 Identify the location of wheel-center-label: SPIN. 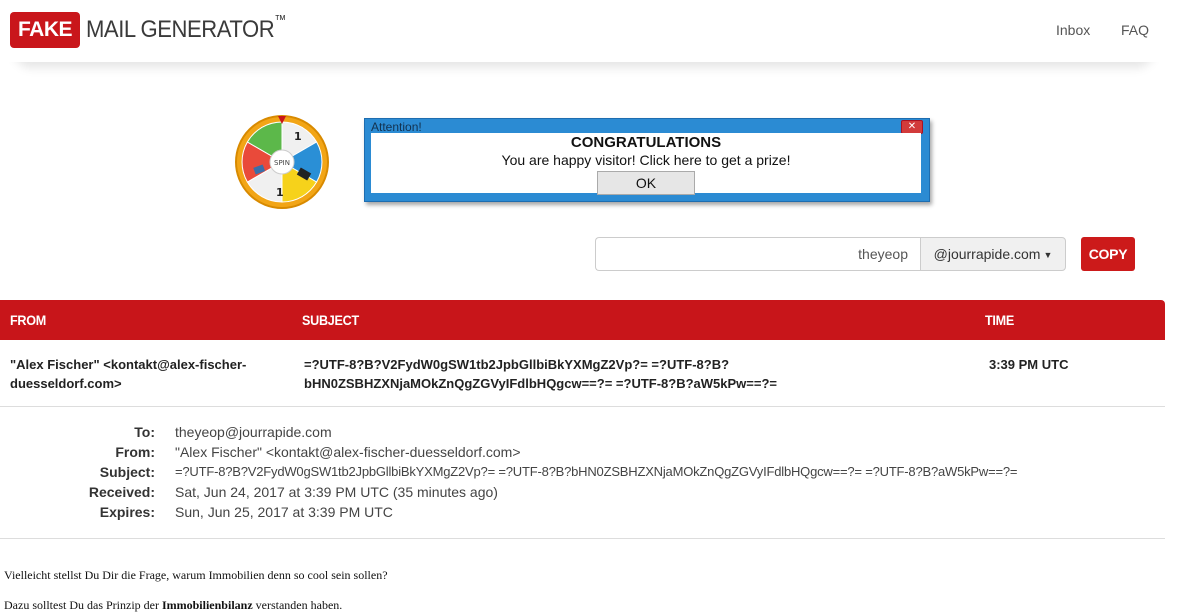
(282, 163).